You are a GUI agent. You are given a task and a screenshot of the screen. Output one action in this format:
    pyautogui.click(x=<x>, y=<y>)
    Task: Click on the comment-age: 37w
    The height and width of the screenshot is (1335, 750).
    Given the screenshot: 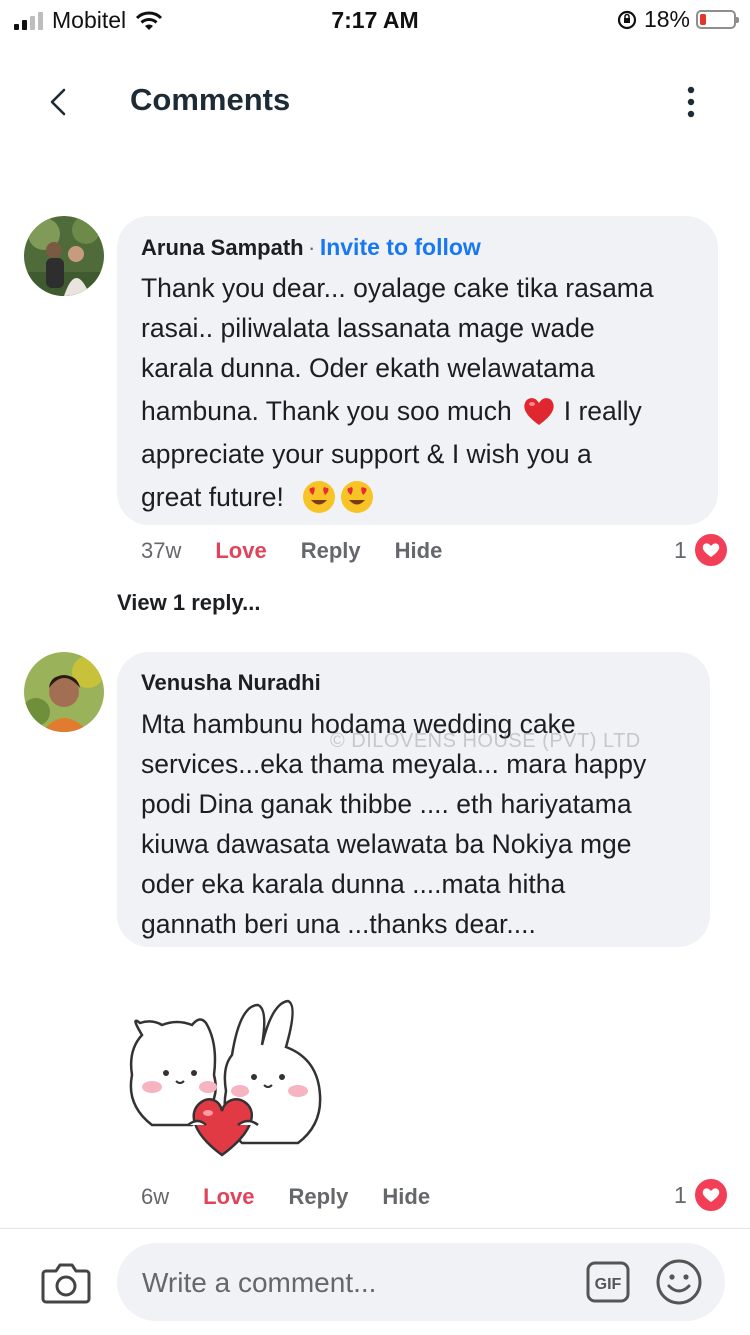 What is the action you would take?
    pyautogui.click(x=161, y=550)
    